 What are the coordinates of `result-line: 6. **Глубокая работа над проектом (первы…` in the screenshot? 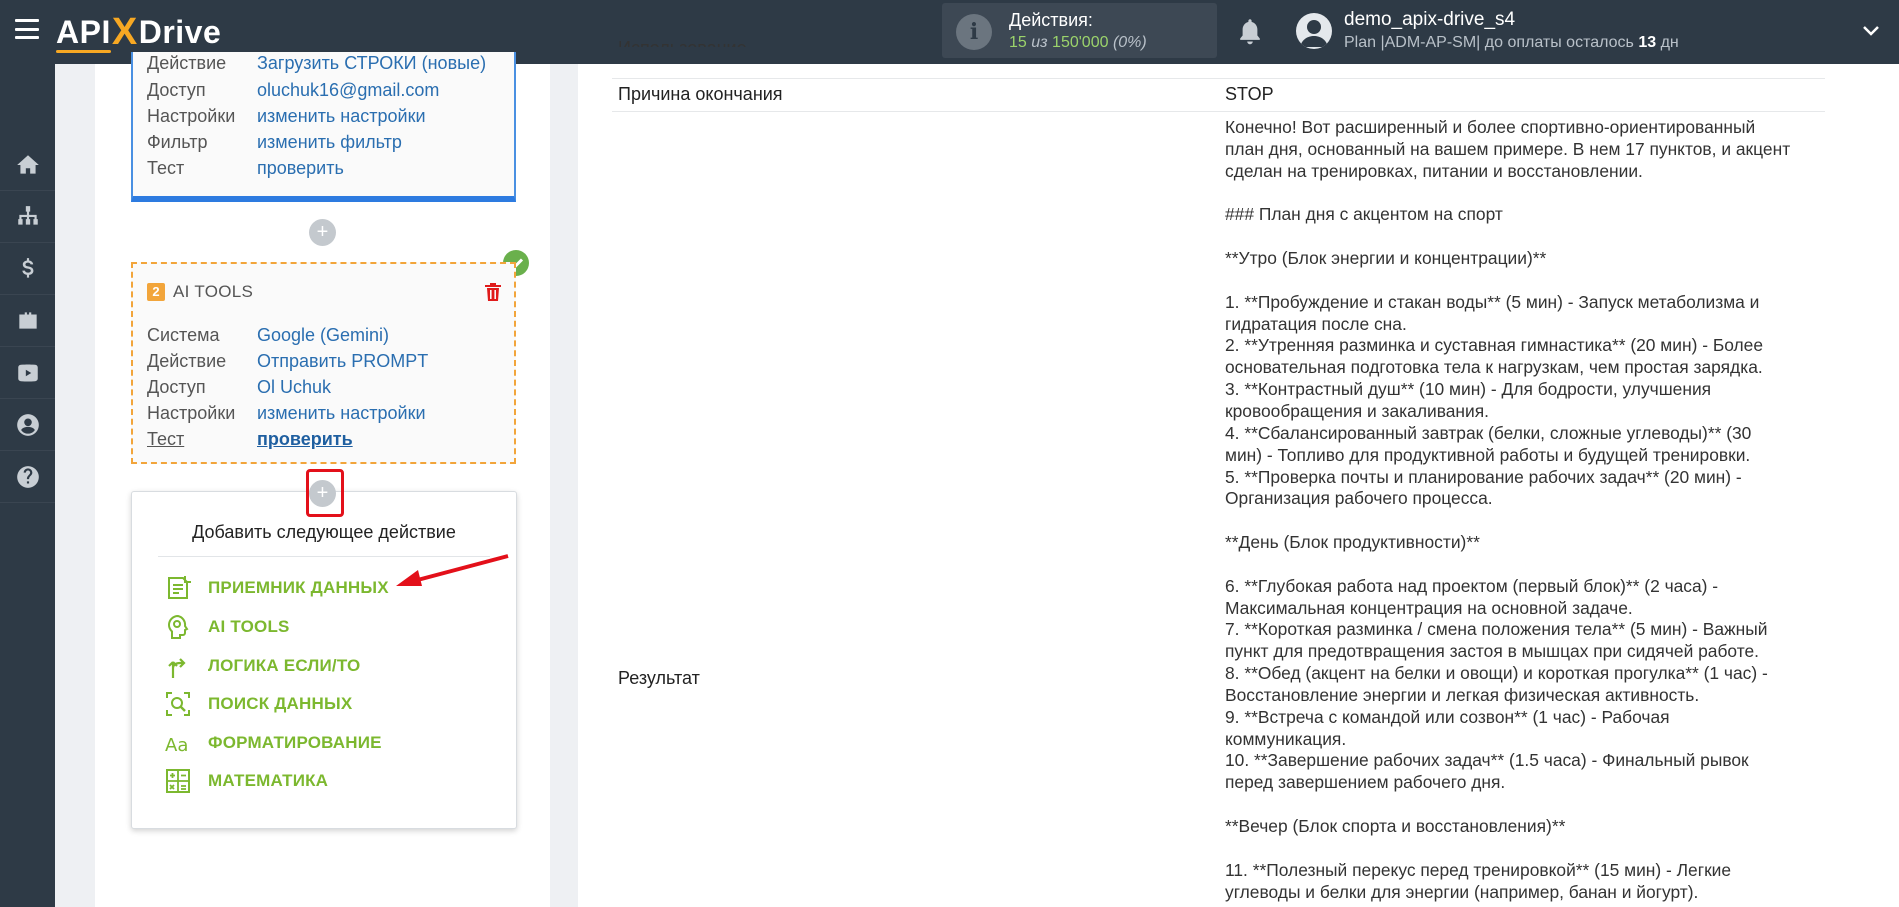 It's located at (1472, 585).